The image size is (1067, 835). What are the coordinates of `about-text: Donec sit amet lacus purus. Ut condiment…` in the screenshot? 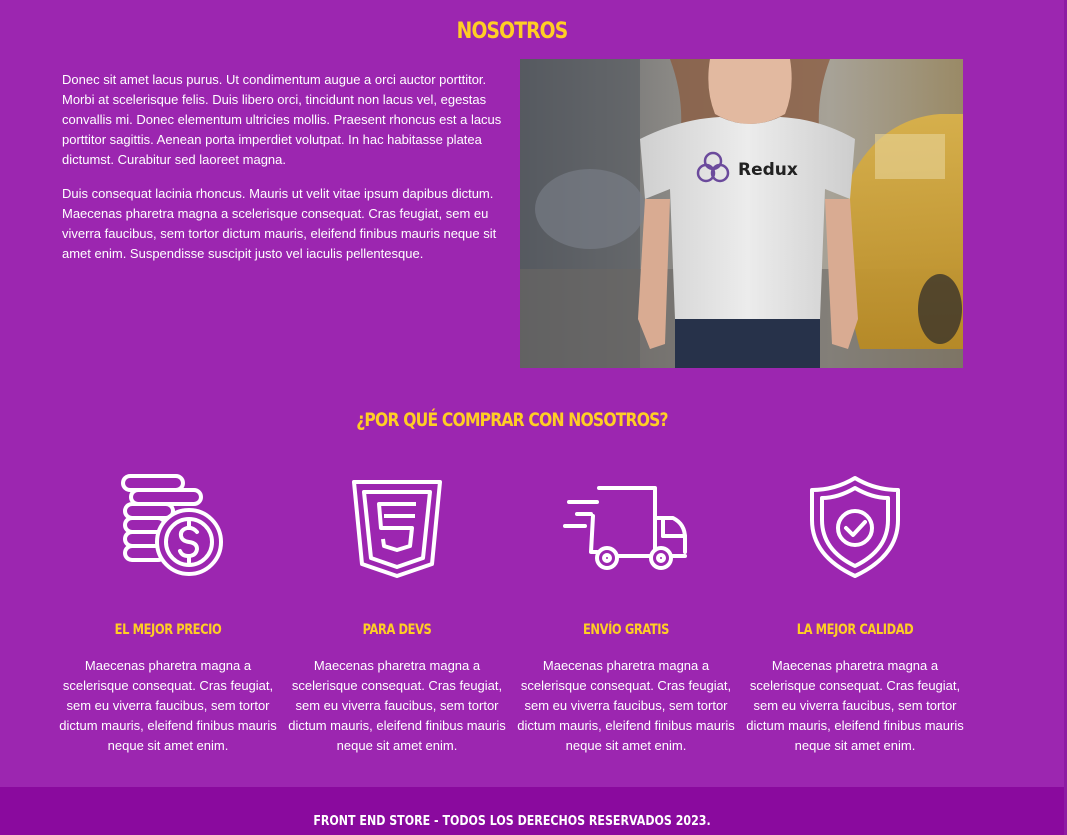 It's located at (285, 174).